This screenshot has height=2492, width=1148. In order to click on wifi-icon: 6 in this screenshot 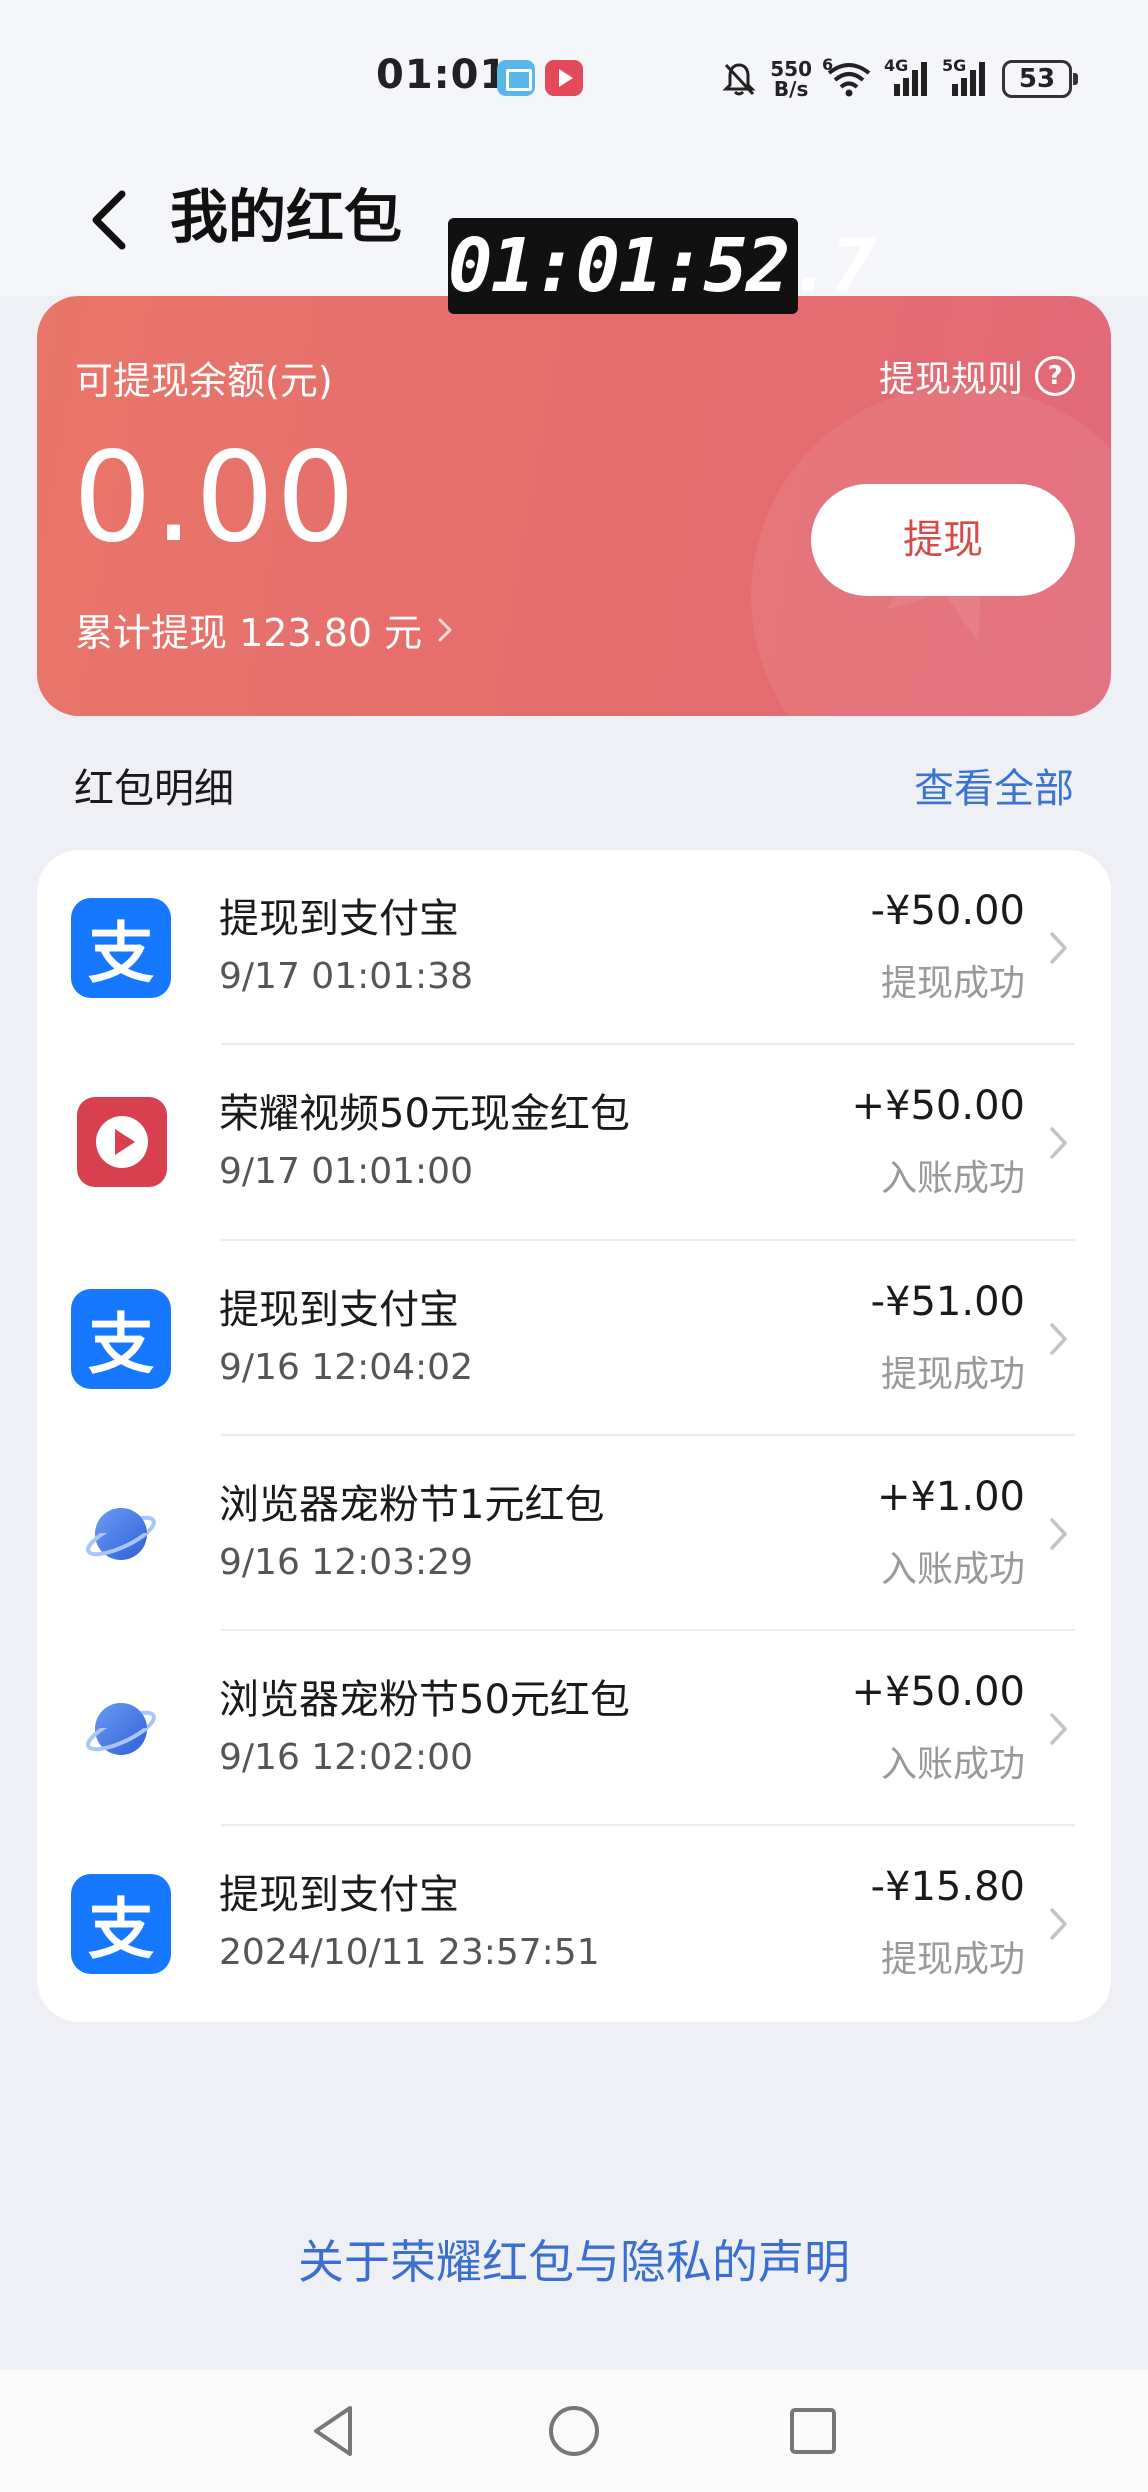, I will do `click(847, 76)`.